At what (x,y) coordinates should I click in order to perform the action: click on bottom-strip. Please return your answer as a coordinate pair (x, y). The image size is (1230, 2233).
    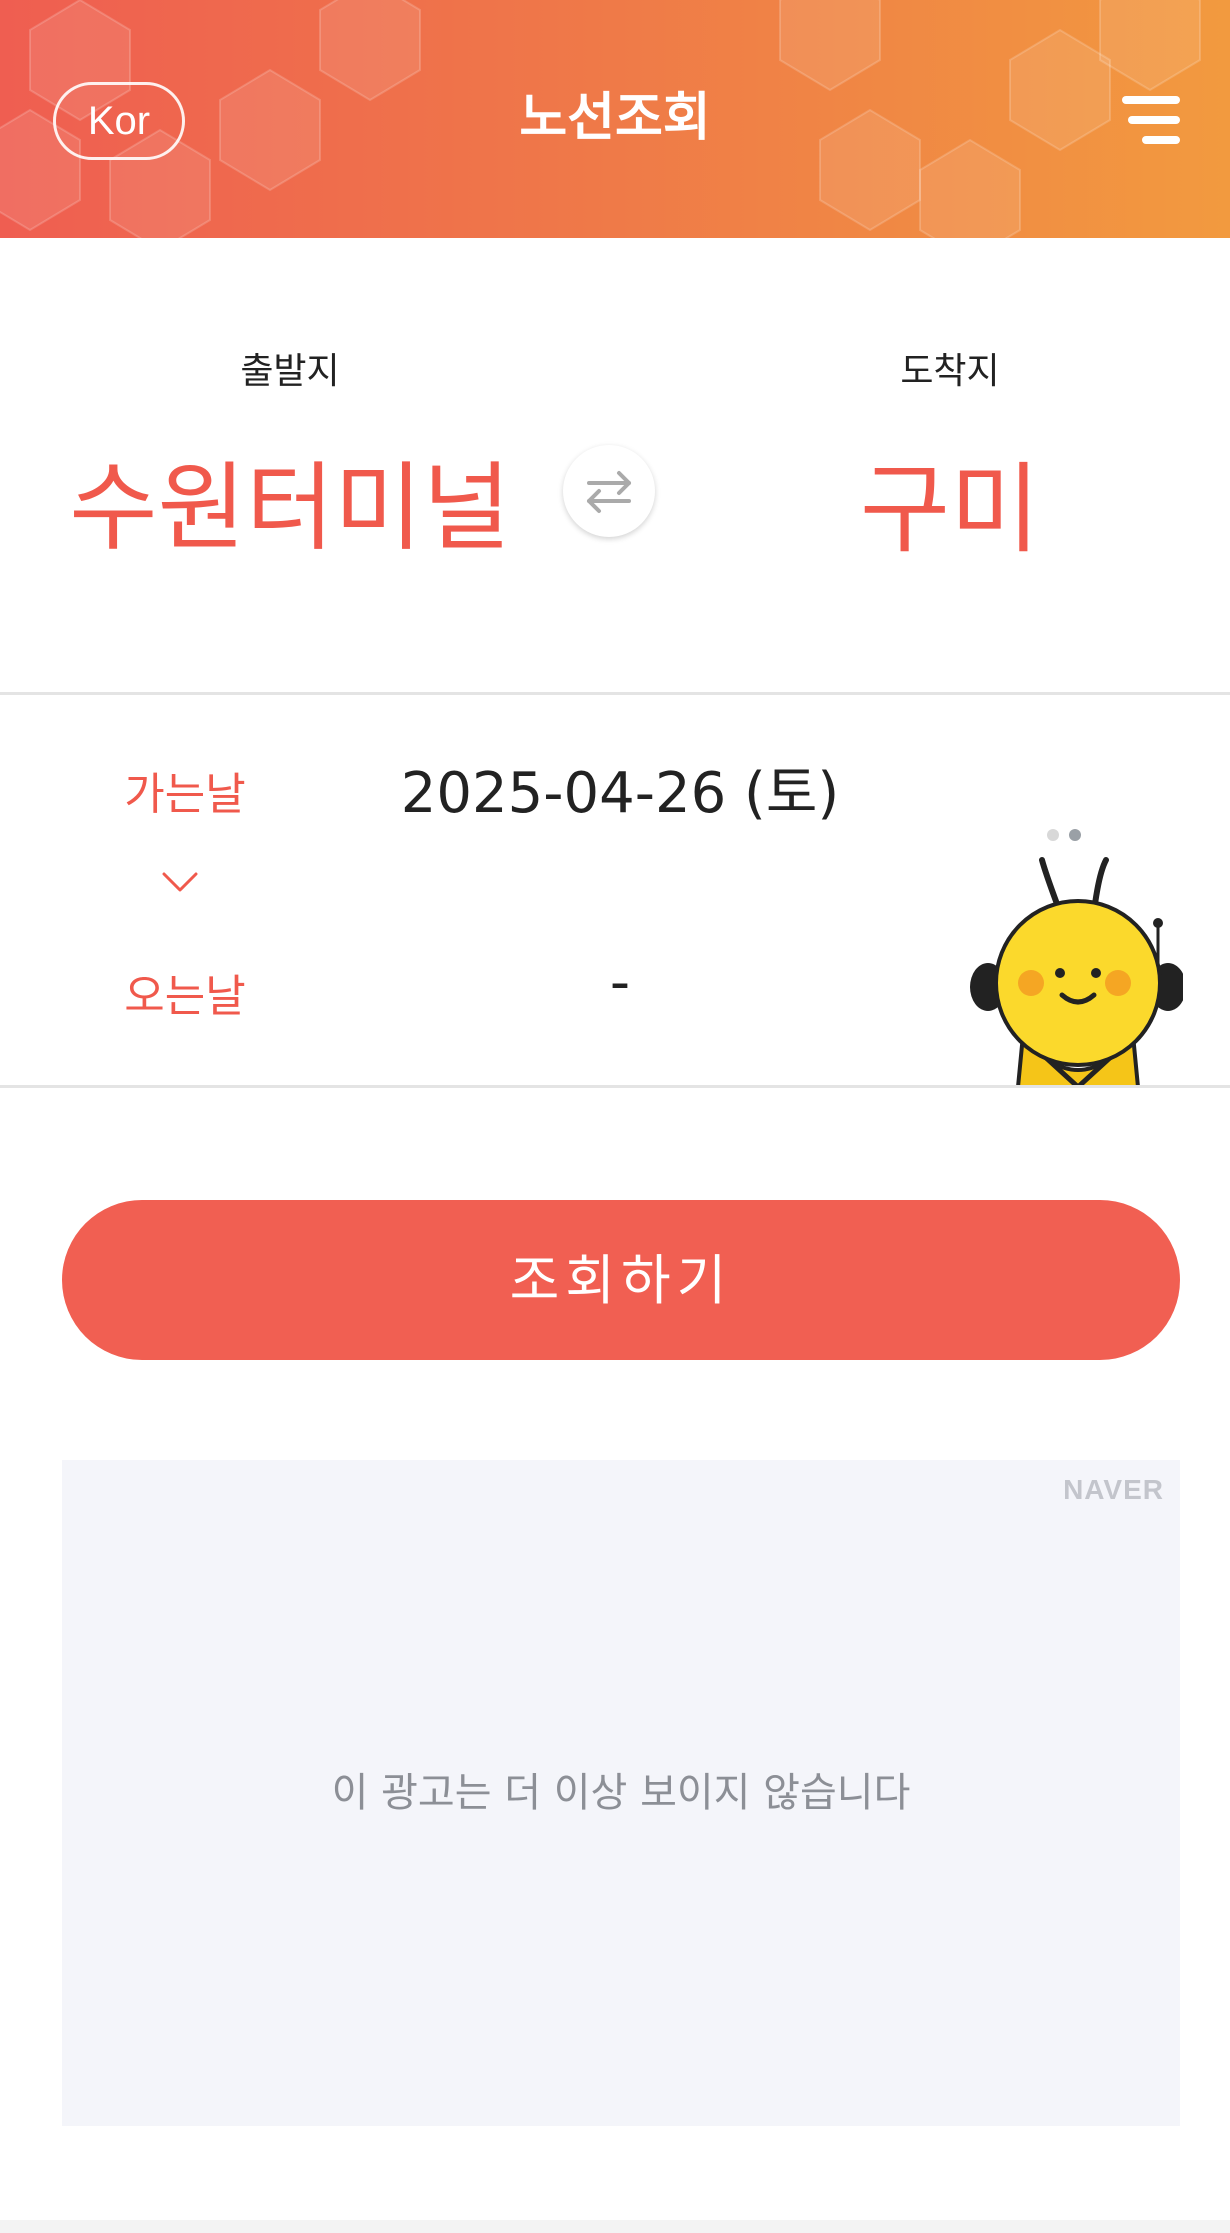
    Looking at the image, I should click on (615, 2226).